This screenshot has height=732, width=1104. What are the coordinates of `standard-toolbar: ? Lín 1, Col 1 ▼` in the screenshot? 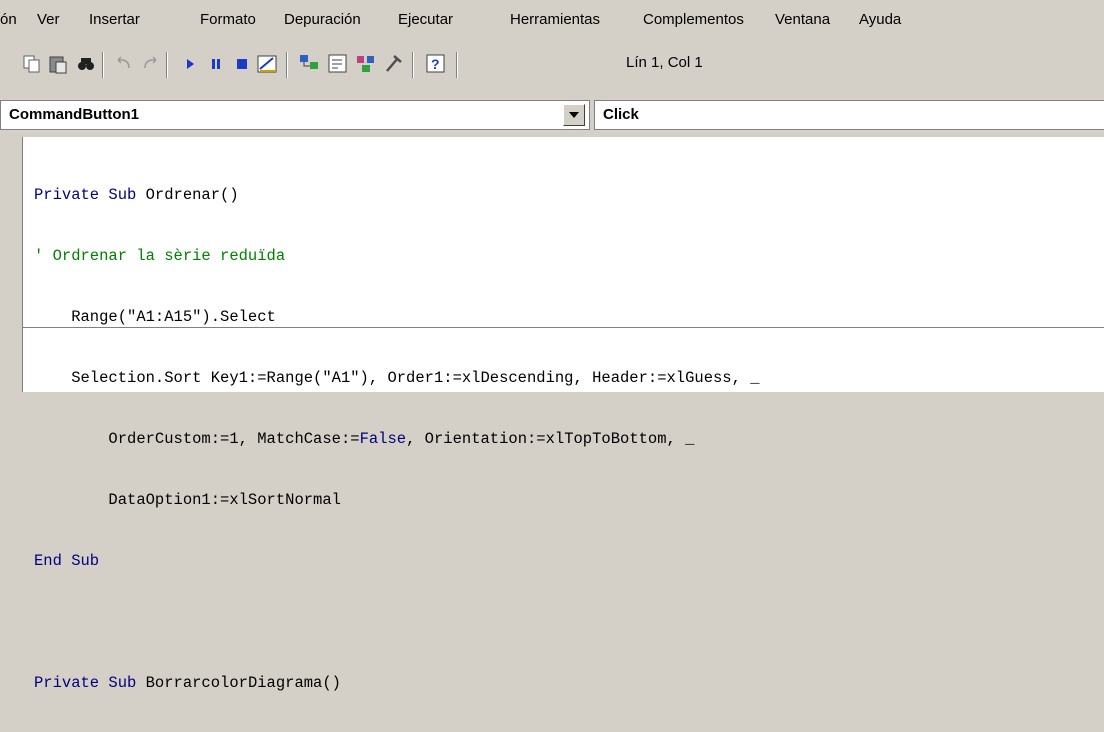 It's located at (552, 65).